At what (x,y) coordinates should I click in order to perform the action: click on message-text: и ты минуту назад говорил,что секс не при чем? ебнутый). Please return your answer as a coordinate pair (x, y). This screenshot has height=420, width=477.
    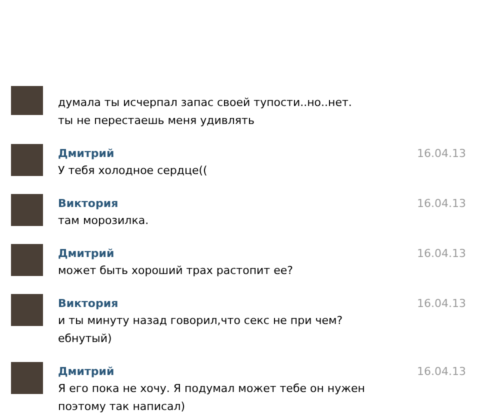
    Looking at the image, I should click on (201, 330).